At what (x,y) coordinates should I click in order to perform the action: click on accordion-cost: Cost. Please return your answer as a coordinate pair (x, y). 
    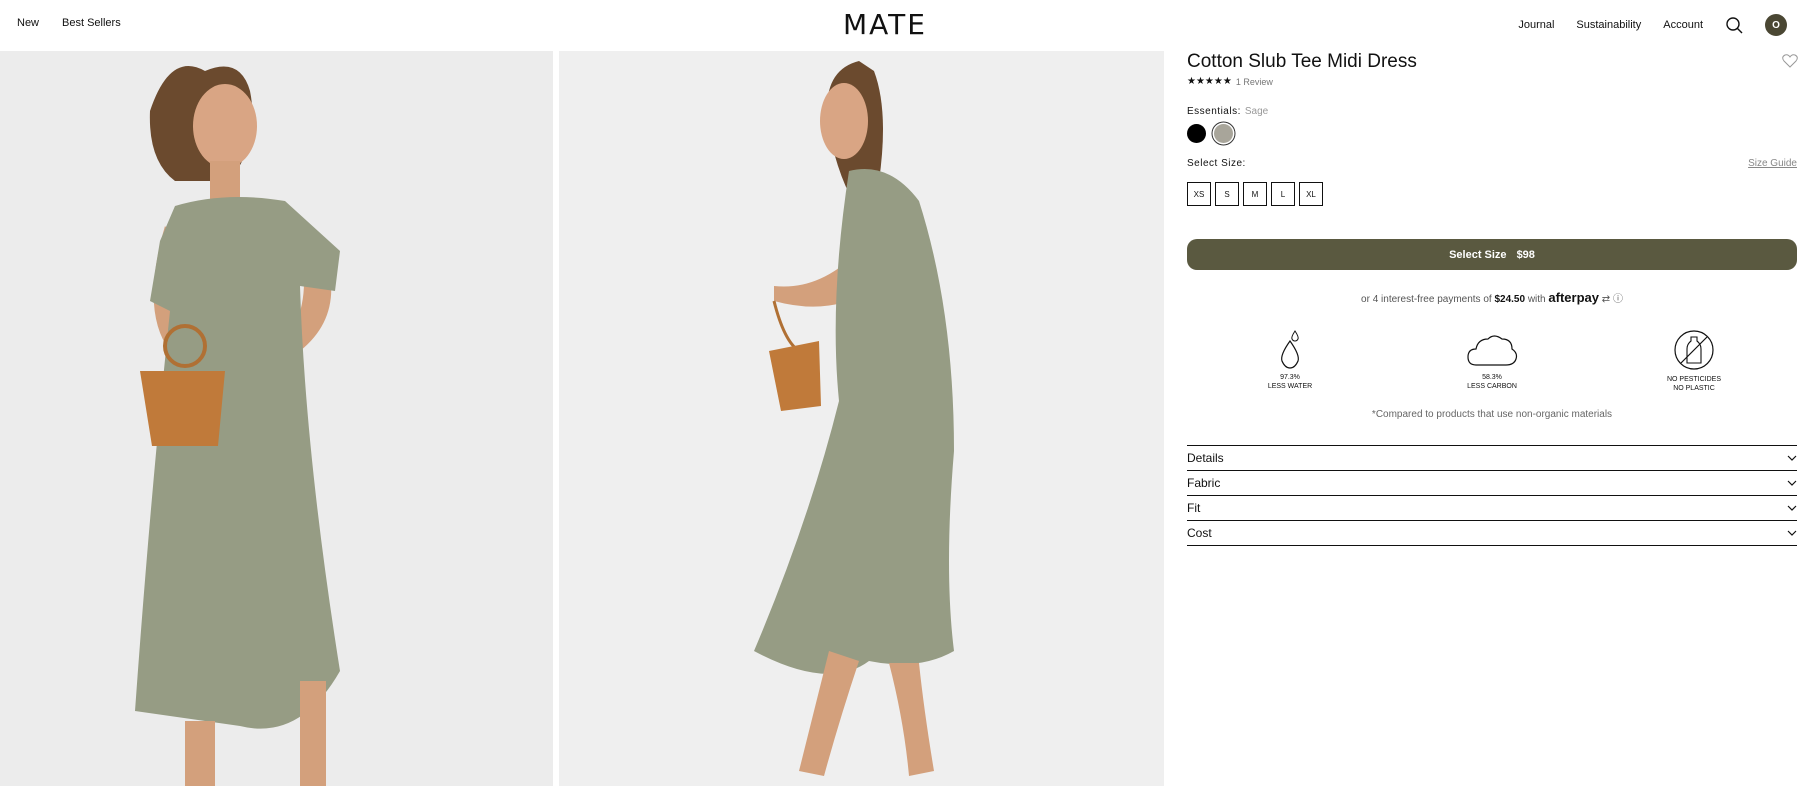
    Looking at the image, I should click on (1492, 533).